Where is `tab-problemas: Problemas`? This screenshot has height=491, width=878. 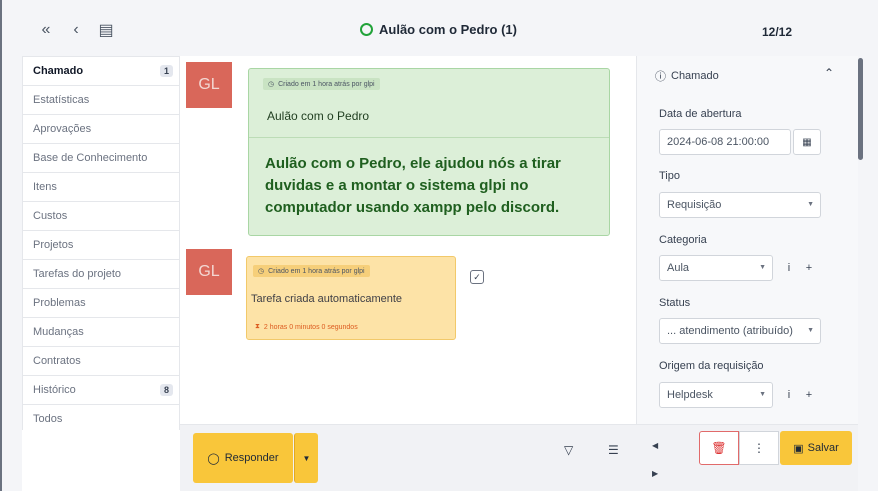 tab-problemas: Problemas is located at coordinates (101, 303).